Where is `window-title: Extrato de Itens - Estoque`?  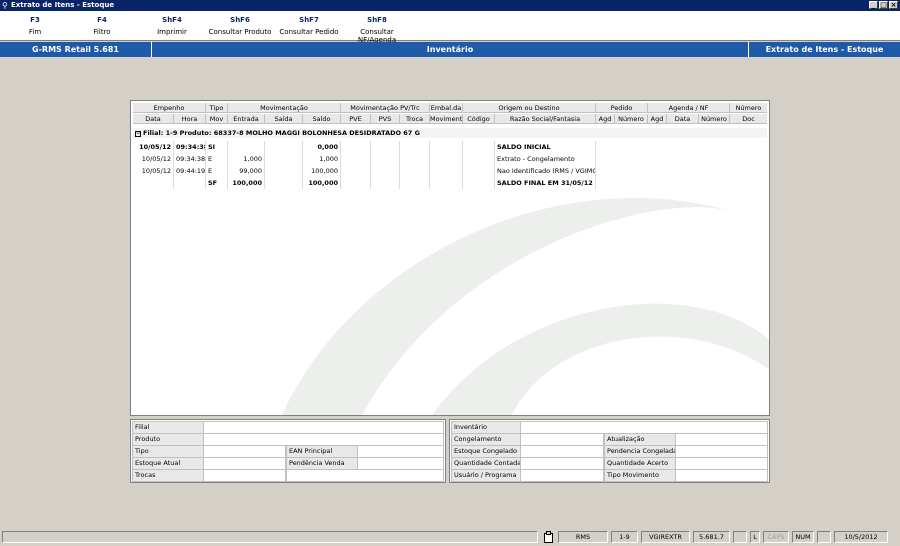
window-title: Extrato de Itens - Estoque is located at coordinates (63, 5).